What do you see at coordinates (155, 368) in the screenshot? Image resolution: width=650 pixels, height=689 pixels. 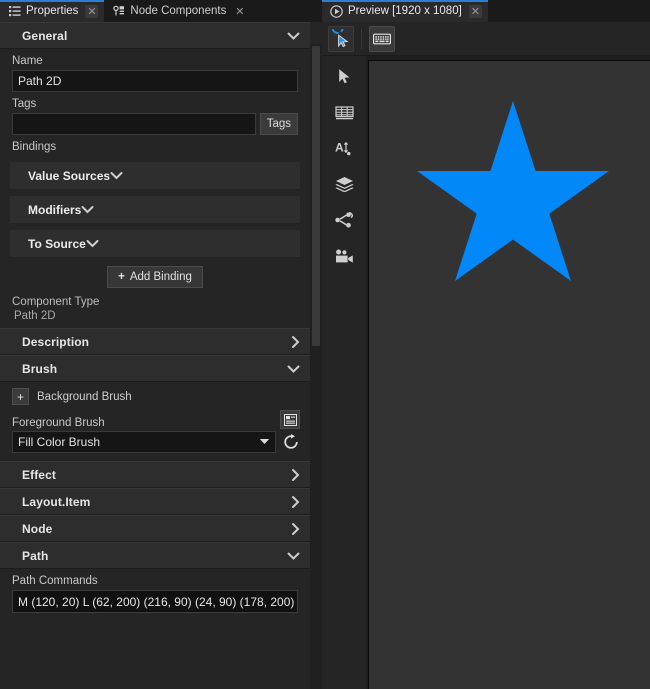 I see `section-brush: Brush` at bounding box center [155, 368].